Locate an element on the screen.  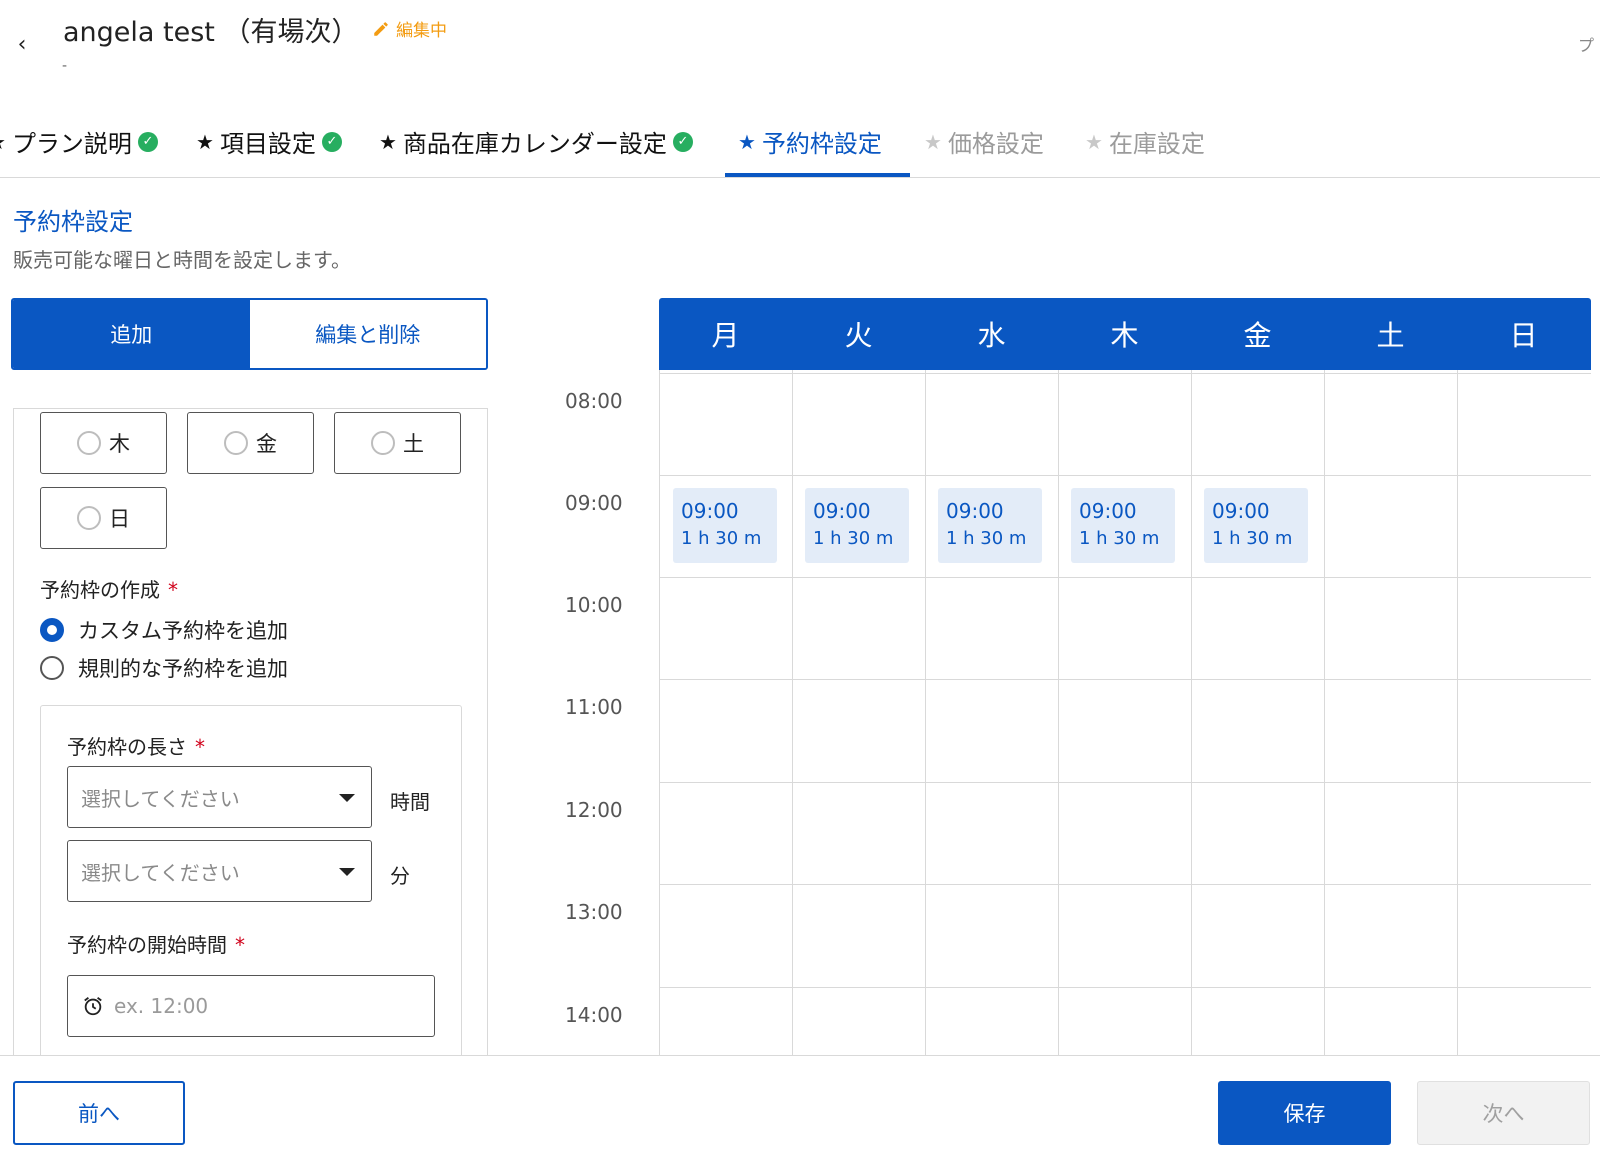
radio-custom-slot: カスタム予約枠を追加 is located at coordinates (164, 630).